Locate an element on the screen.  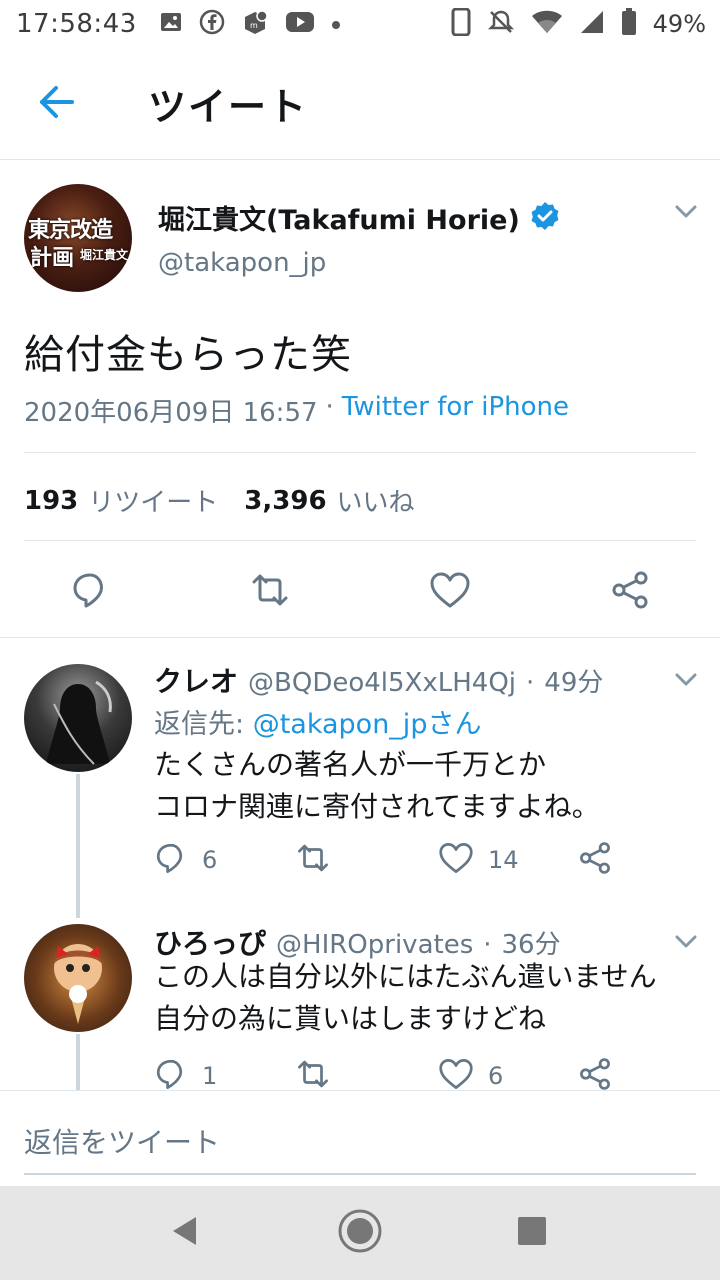
wifi-icon is located at coordinates (547, 24).